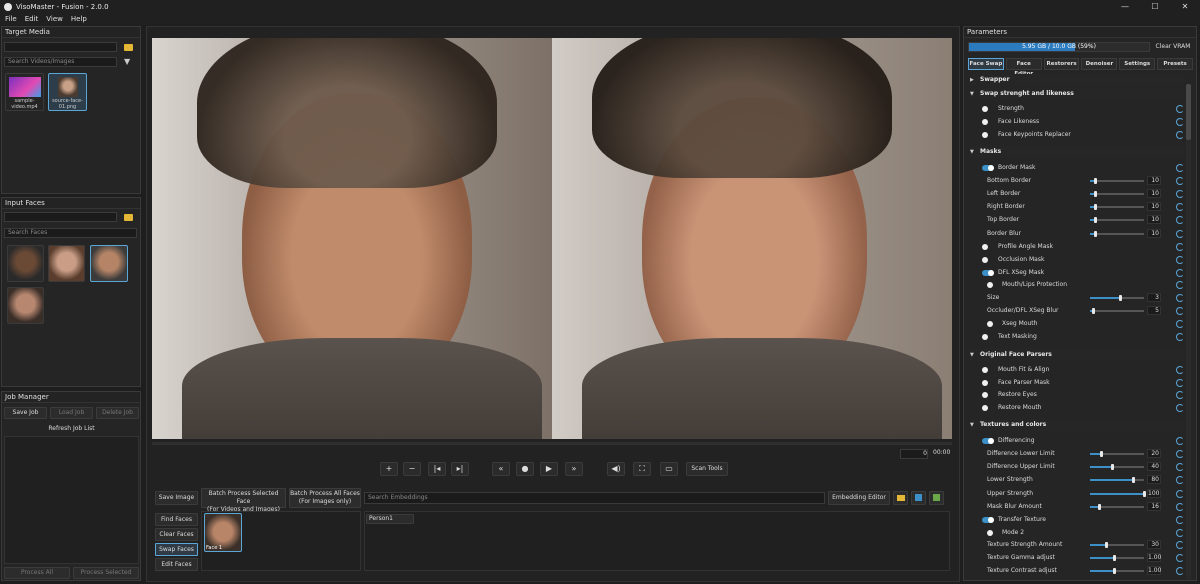 The height and width of the screenshot is (584, 1200). I want to click on param-value-field: 20, so click(1154, 453).